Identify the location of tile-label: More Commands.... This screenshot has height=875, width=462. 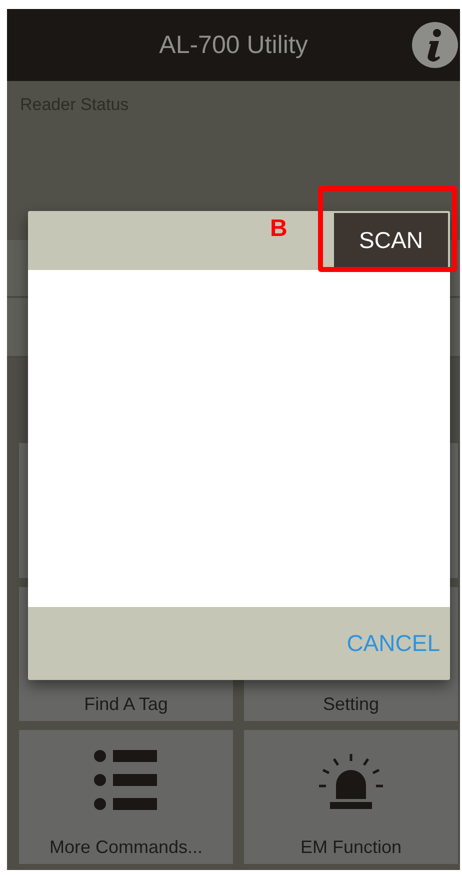
(126, 847).